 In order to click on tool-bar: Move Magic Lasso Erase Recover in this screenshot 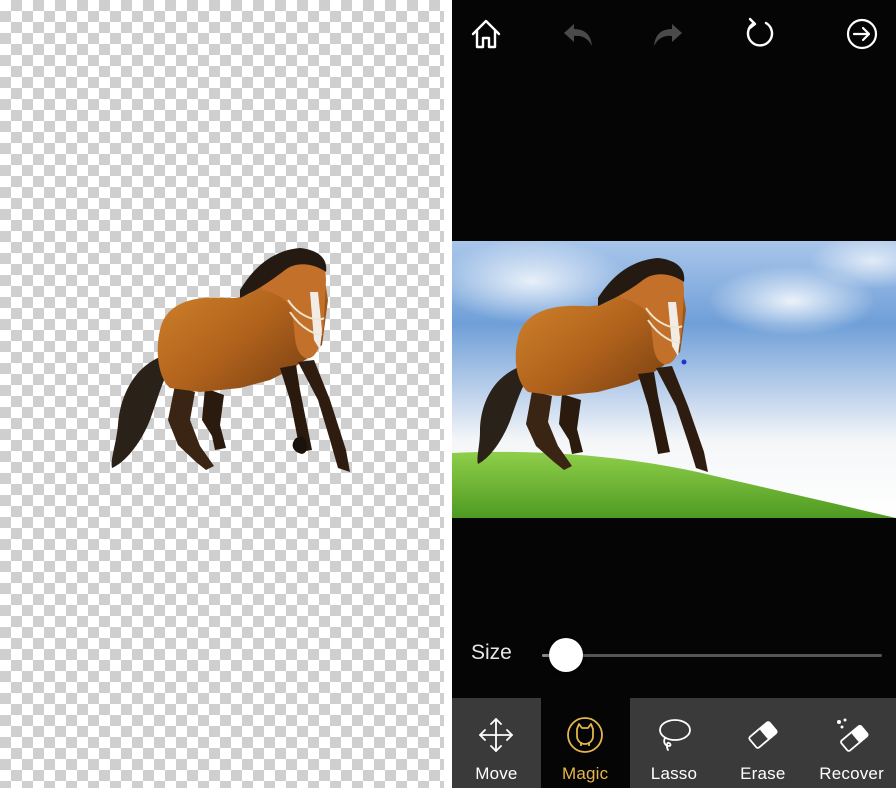, I will do `click(674, 743)`.